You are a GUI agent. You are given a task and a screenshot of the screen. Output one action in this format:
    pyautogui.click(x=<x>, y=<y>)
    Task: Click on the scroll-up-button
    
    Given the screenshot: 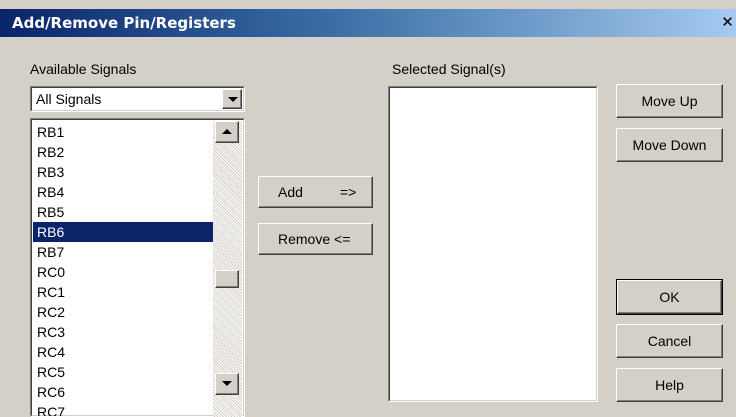 What is the action you would take?
    pyautogui.click(x=227, y=132)
    